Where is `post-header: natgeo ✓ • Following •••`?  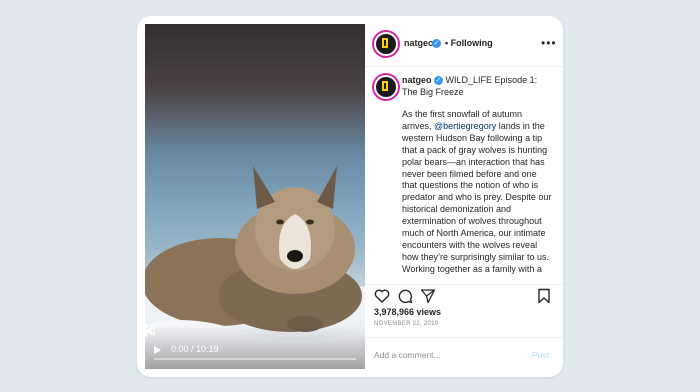
post-header: natgeo ✓ • Following ••• is located at coordinates (464, 41).